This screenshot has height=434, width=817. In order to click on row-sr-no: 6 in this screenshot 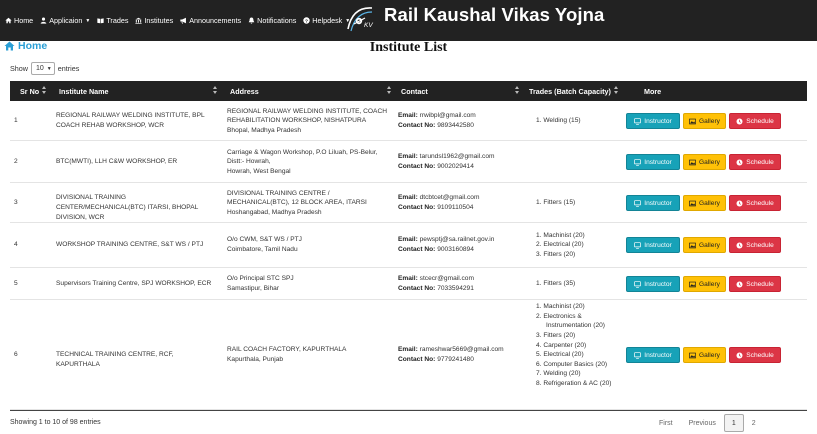, I will do `click(16, 355)`.